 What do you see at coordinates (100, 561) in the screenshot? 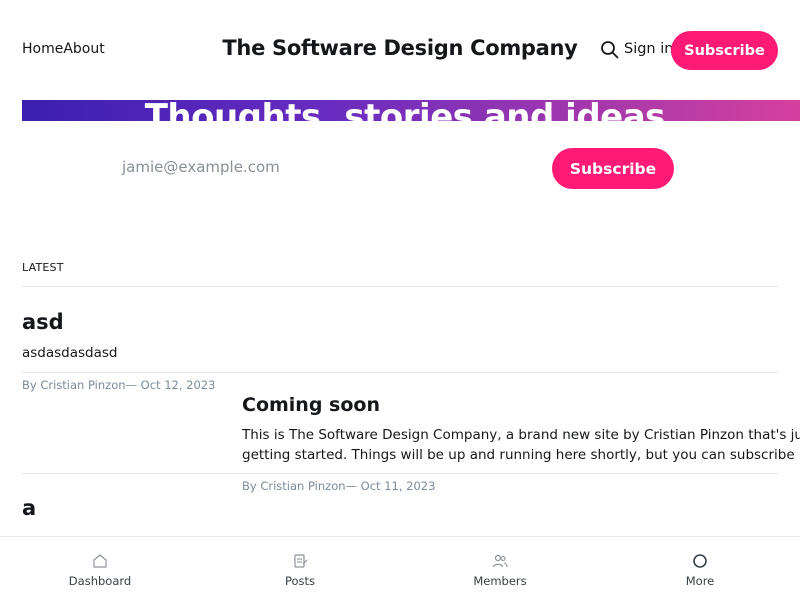
I see `home-icon` at bounding box center [100, 561].